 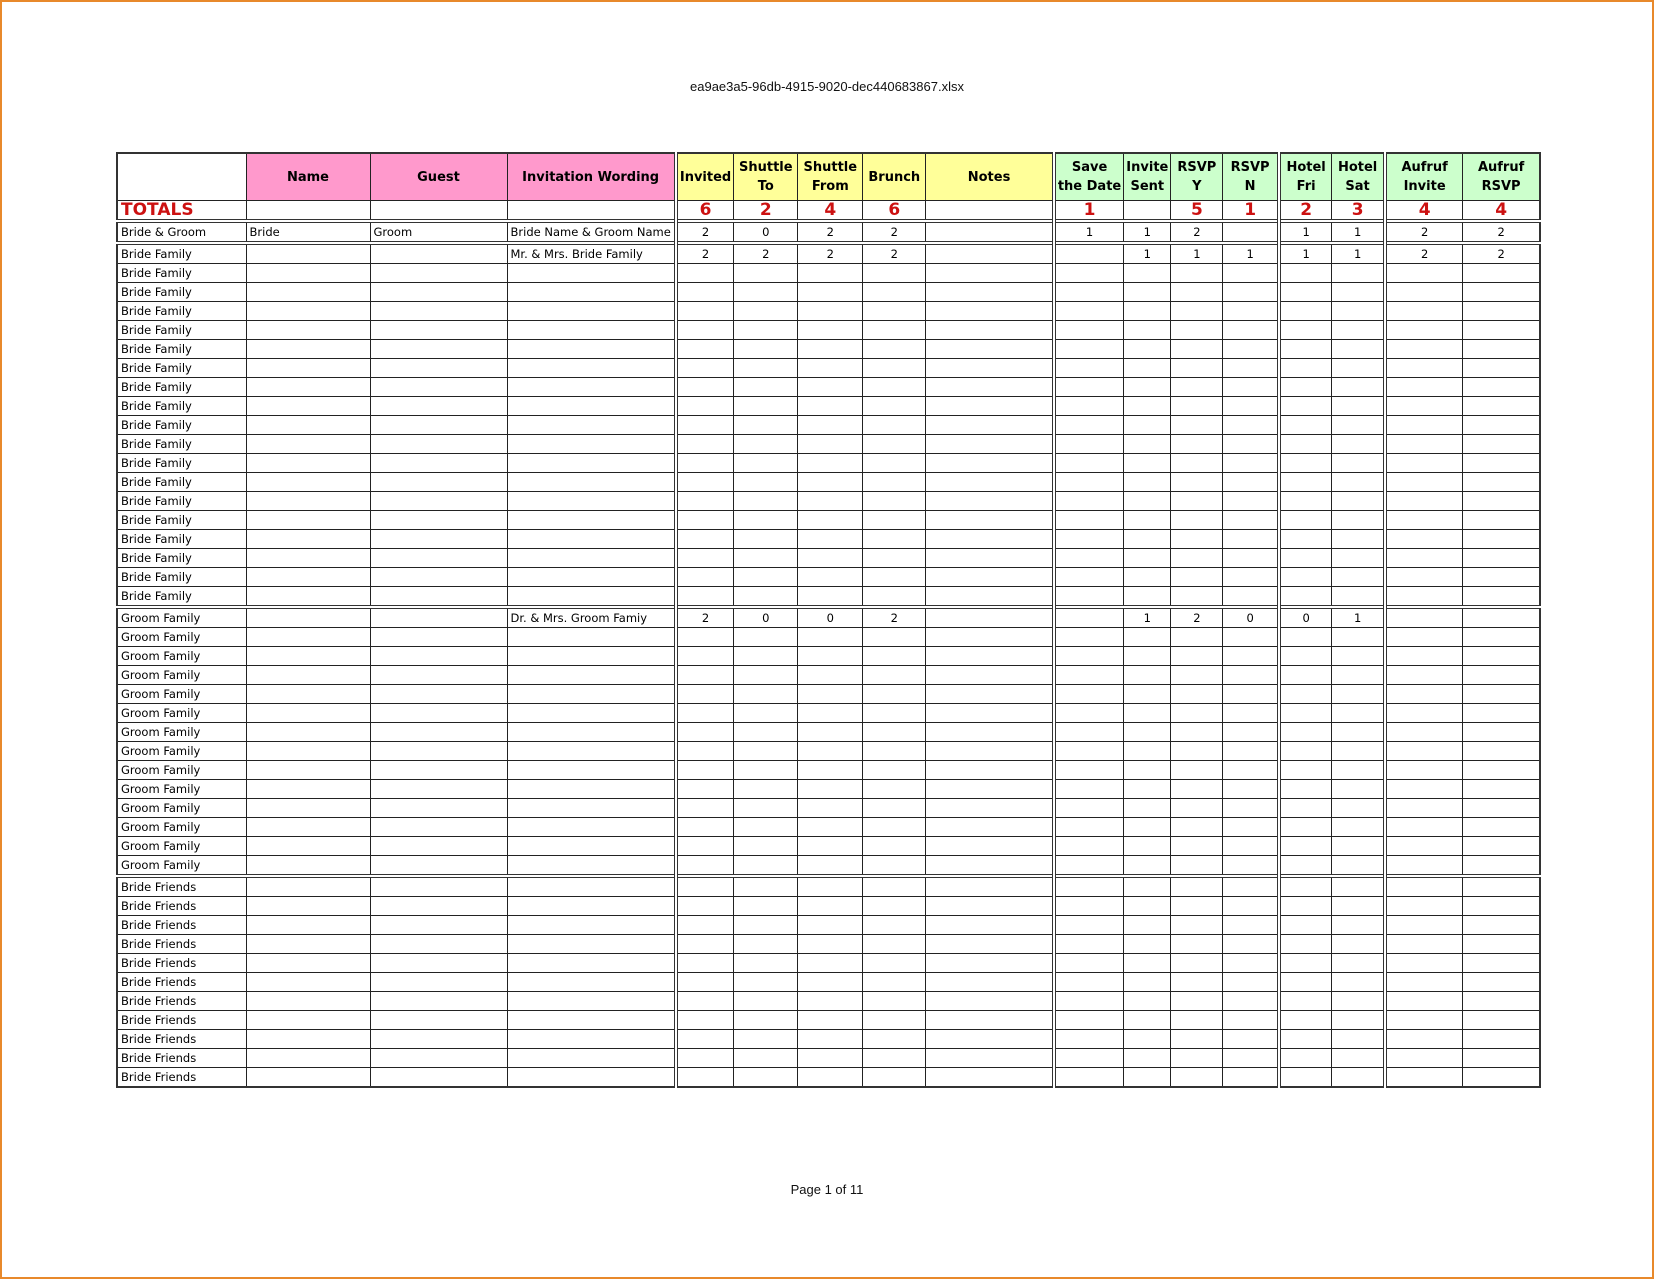 I want to click on cell-shuttle-from: 2, so click(x=830, y=231).